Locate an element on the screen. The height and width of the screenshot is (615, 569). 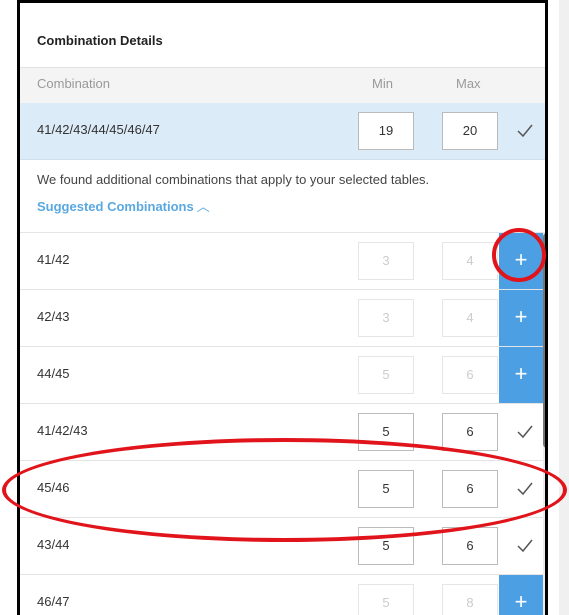
combination-row: 44/45 5 6 + is located at coordinates (282, 375).